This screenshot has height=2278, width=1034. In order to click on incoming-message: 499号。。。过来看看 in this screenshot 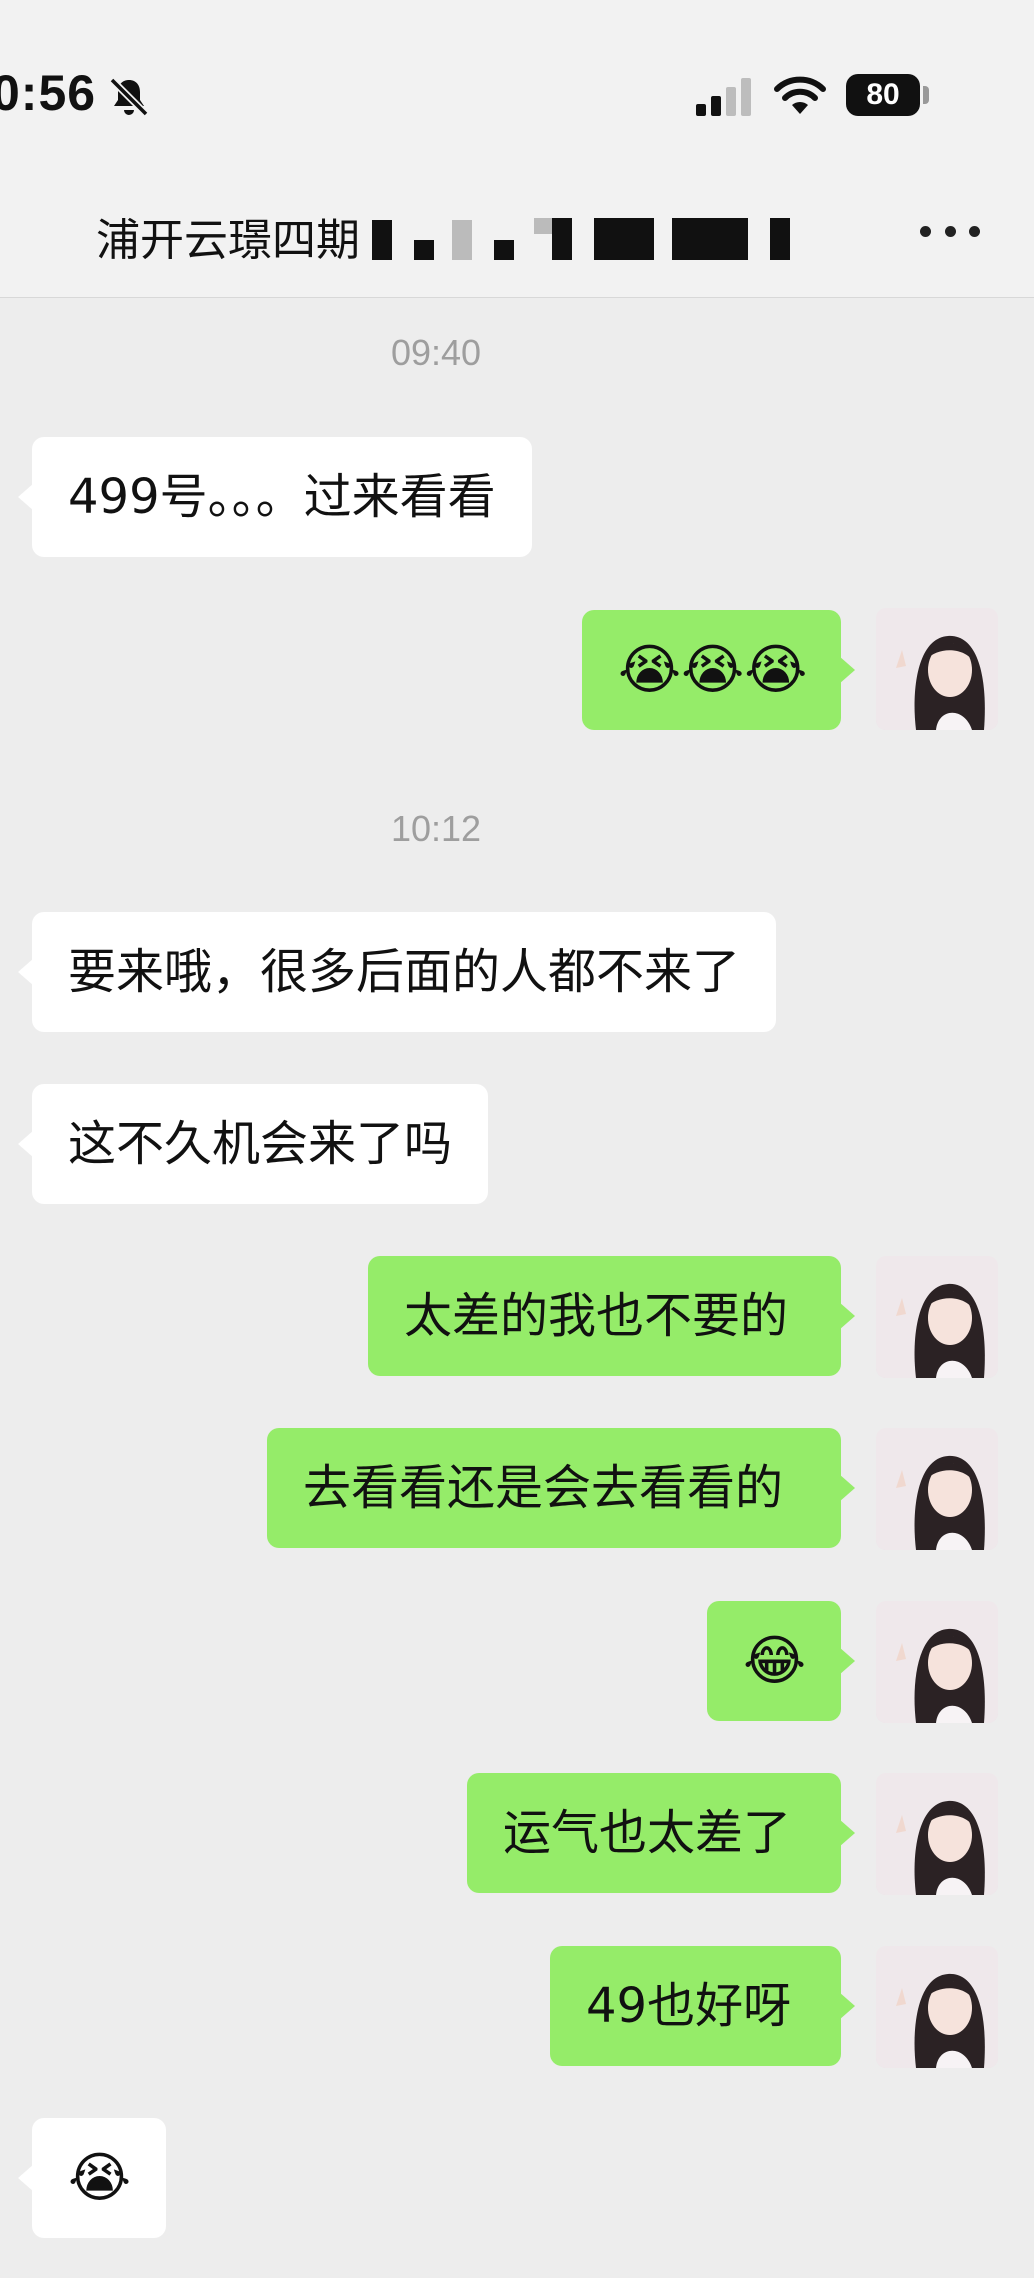, I will do `click(275, 497)`.